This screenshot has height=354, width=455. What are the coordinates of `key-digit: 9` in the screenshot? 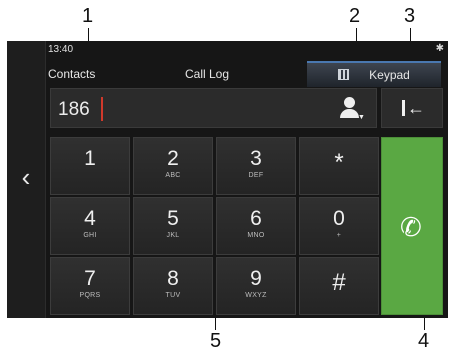 It's located at (256, 278).